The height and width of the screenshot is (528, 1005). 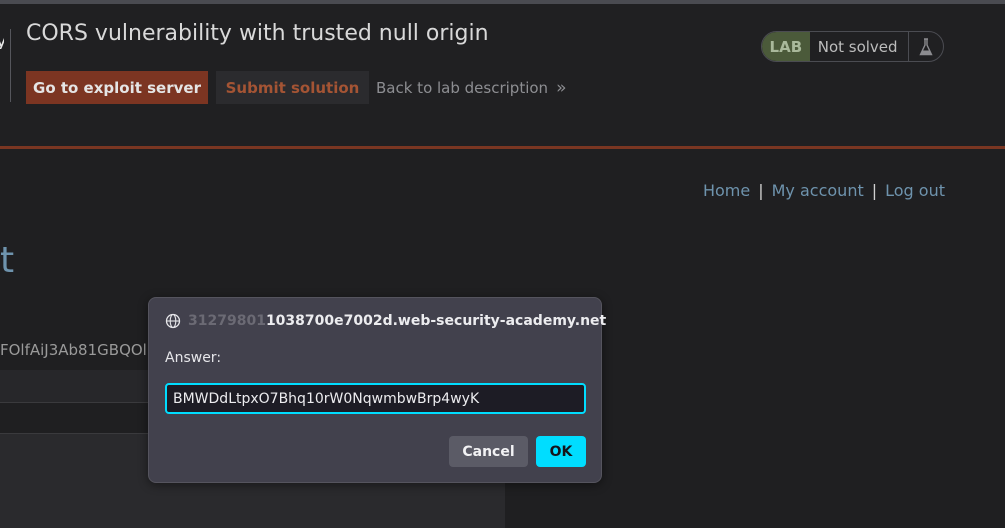 I want to click on academy-logo-fragment: y, so click(x=2, y=42).